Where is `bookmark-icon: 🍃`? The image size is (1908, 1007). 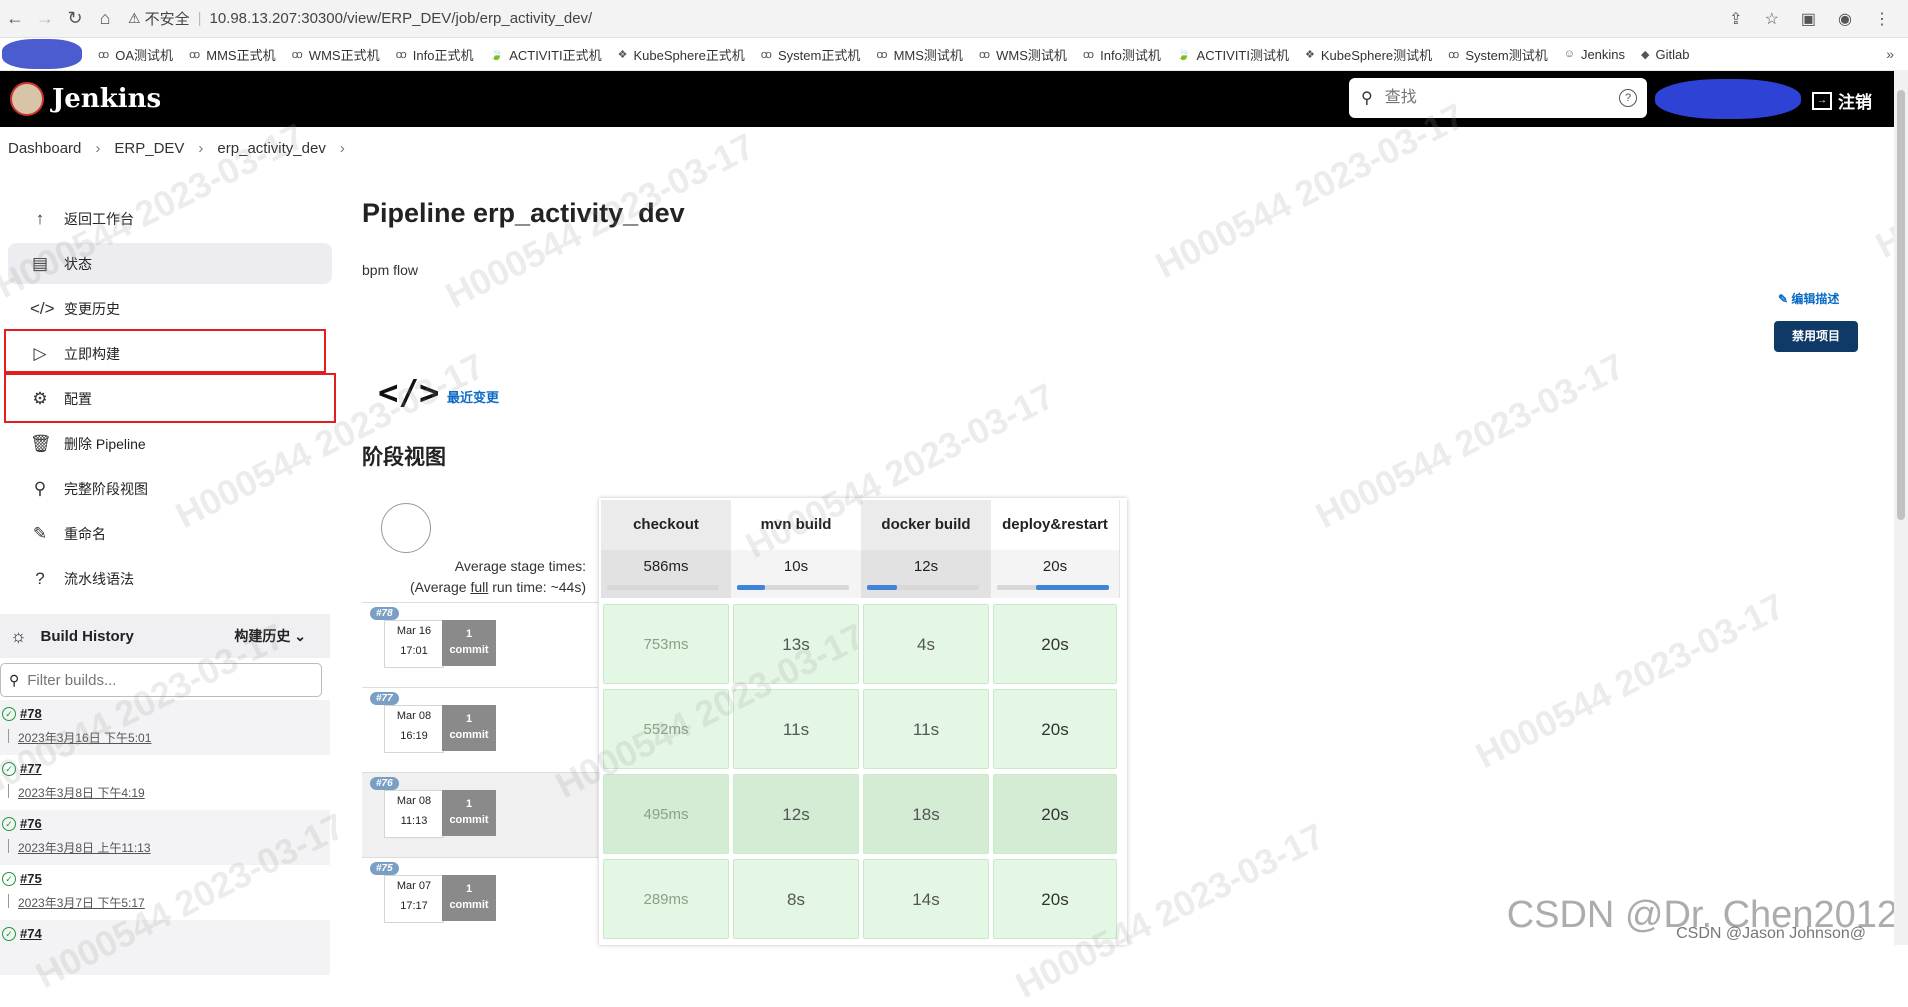 bookmark-icon: 🍃 is located at coordinates (496, 54).